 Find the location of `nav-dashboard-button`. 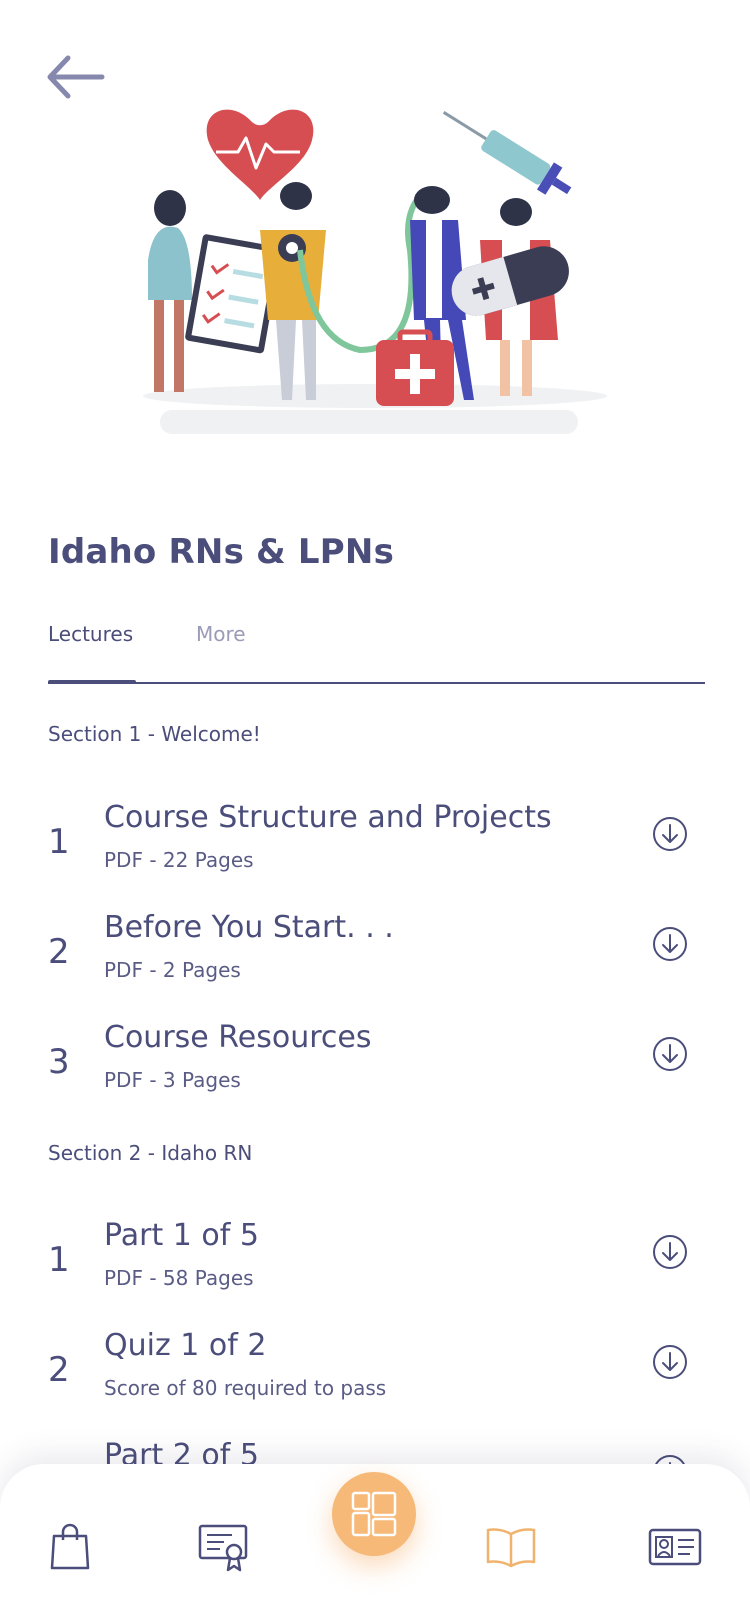

nav-dashboard-button is located at coordinates (374, 1514).